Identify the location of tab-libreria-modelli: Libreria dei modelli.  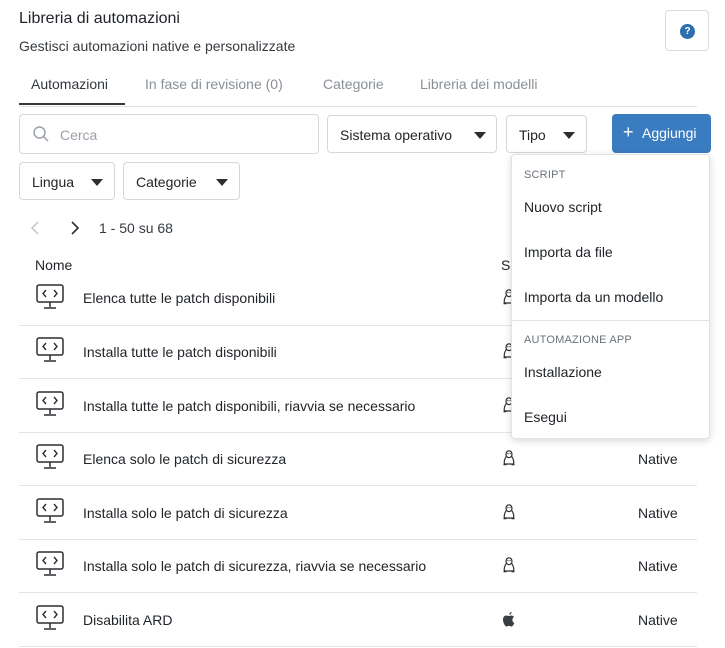
(479, 84).